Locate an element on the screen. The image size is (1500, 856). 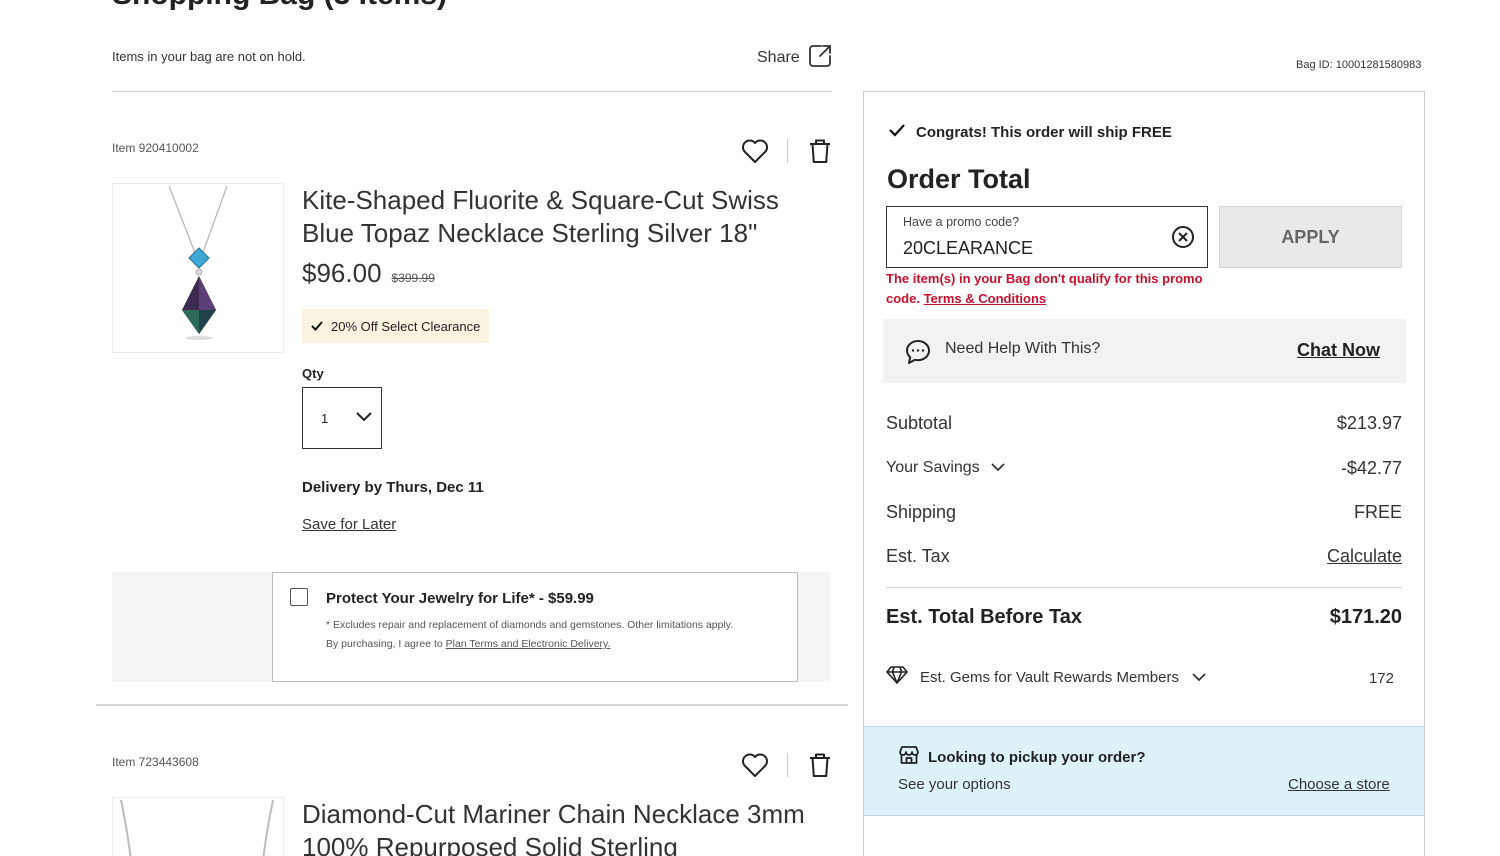
total-value: $171.20 is located at coordinates (1365, 617).